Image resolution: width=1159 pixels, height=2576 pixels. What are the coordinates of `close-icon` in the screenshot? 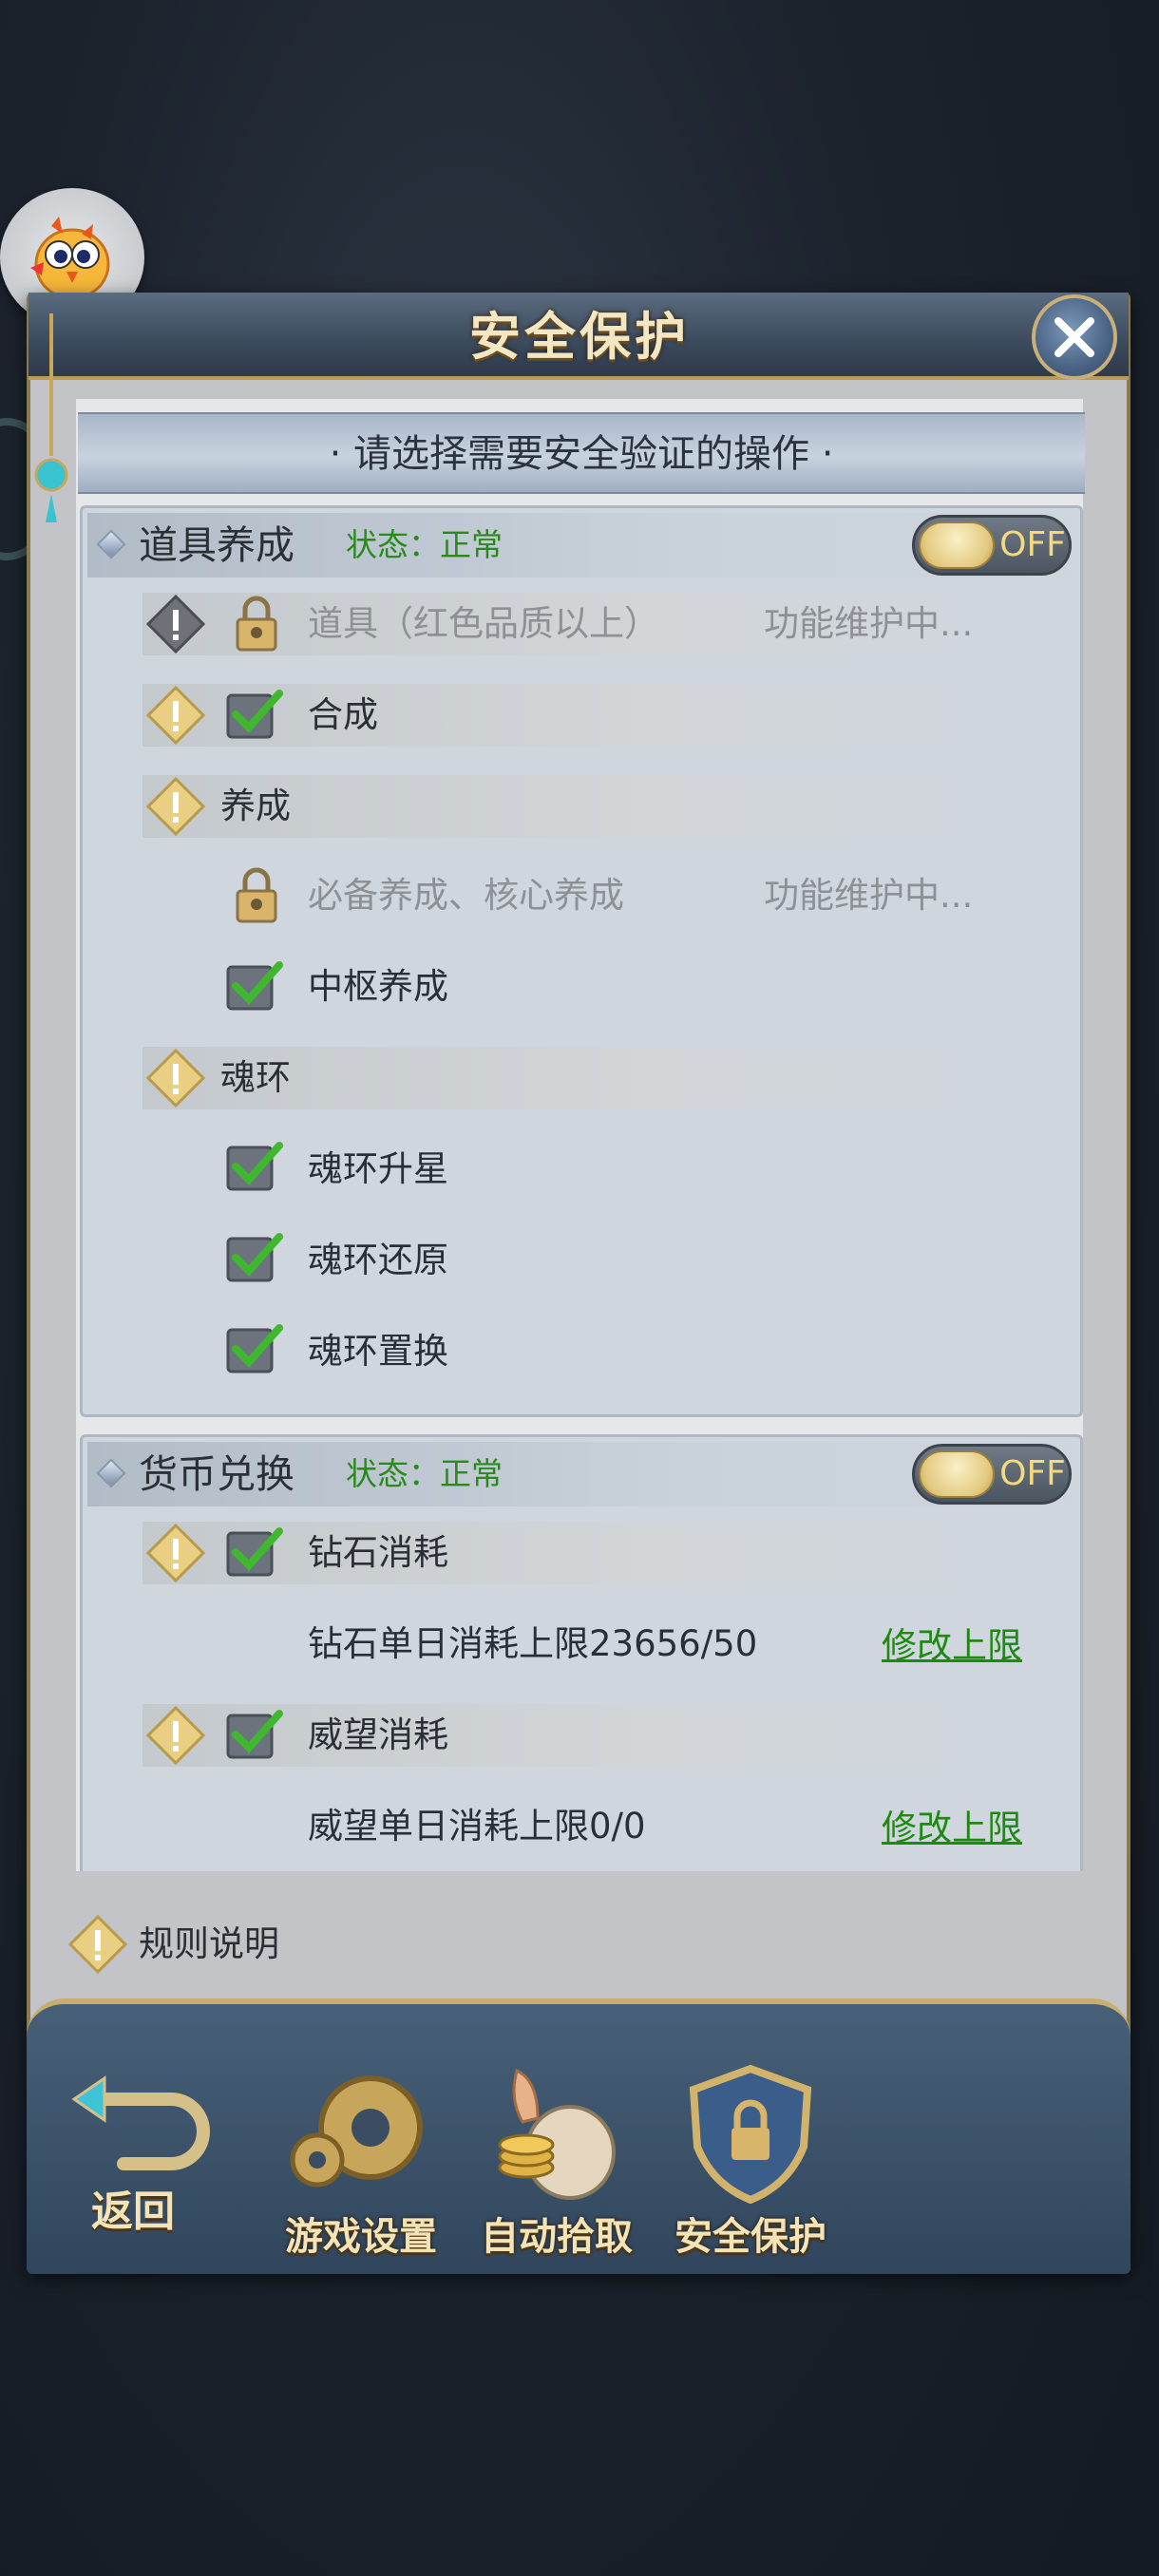 It's located at (1074, 337).